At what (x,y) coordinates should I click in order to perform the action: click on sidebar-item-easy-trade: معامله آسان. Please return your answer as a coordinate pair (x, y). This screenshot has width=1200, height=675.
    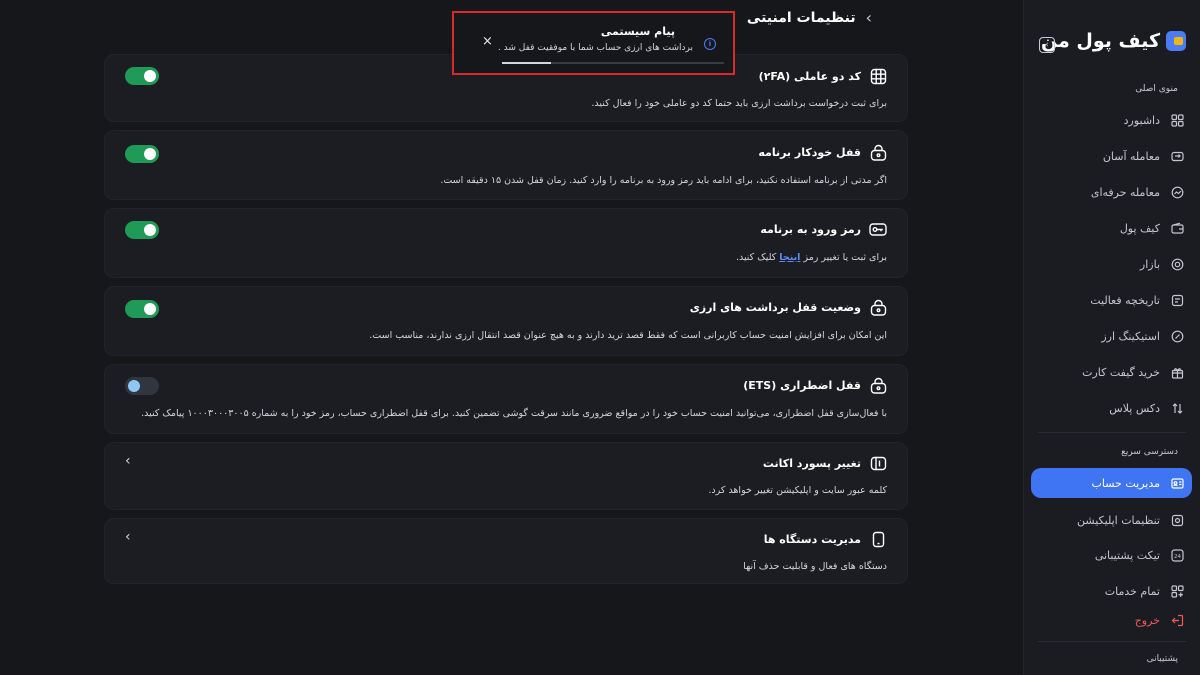
    Looking at the image, I should click on (1111, 156).